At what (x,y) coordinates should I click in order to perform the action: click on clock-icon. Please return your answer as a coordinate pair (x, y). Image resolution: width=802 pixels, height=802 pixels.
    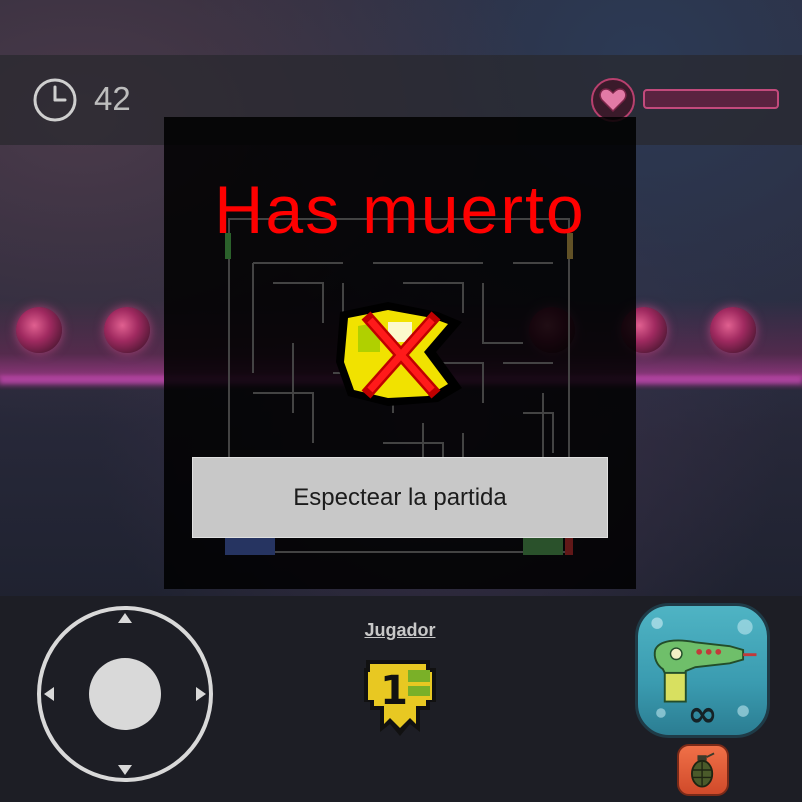
    Looking at the image, I should click on (55, 100).